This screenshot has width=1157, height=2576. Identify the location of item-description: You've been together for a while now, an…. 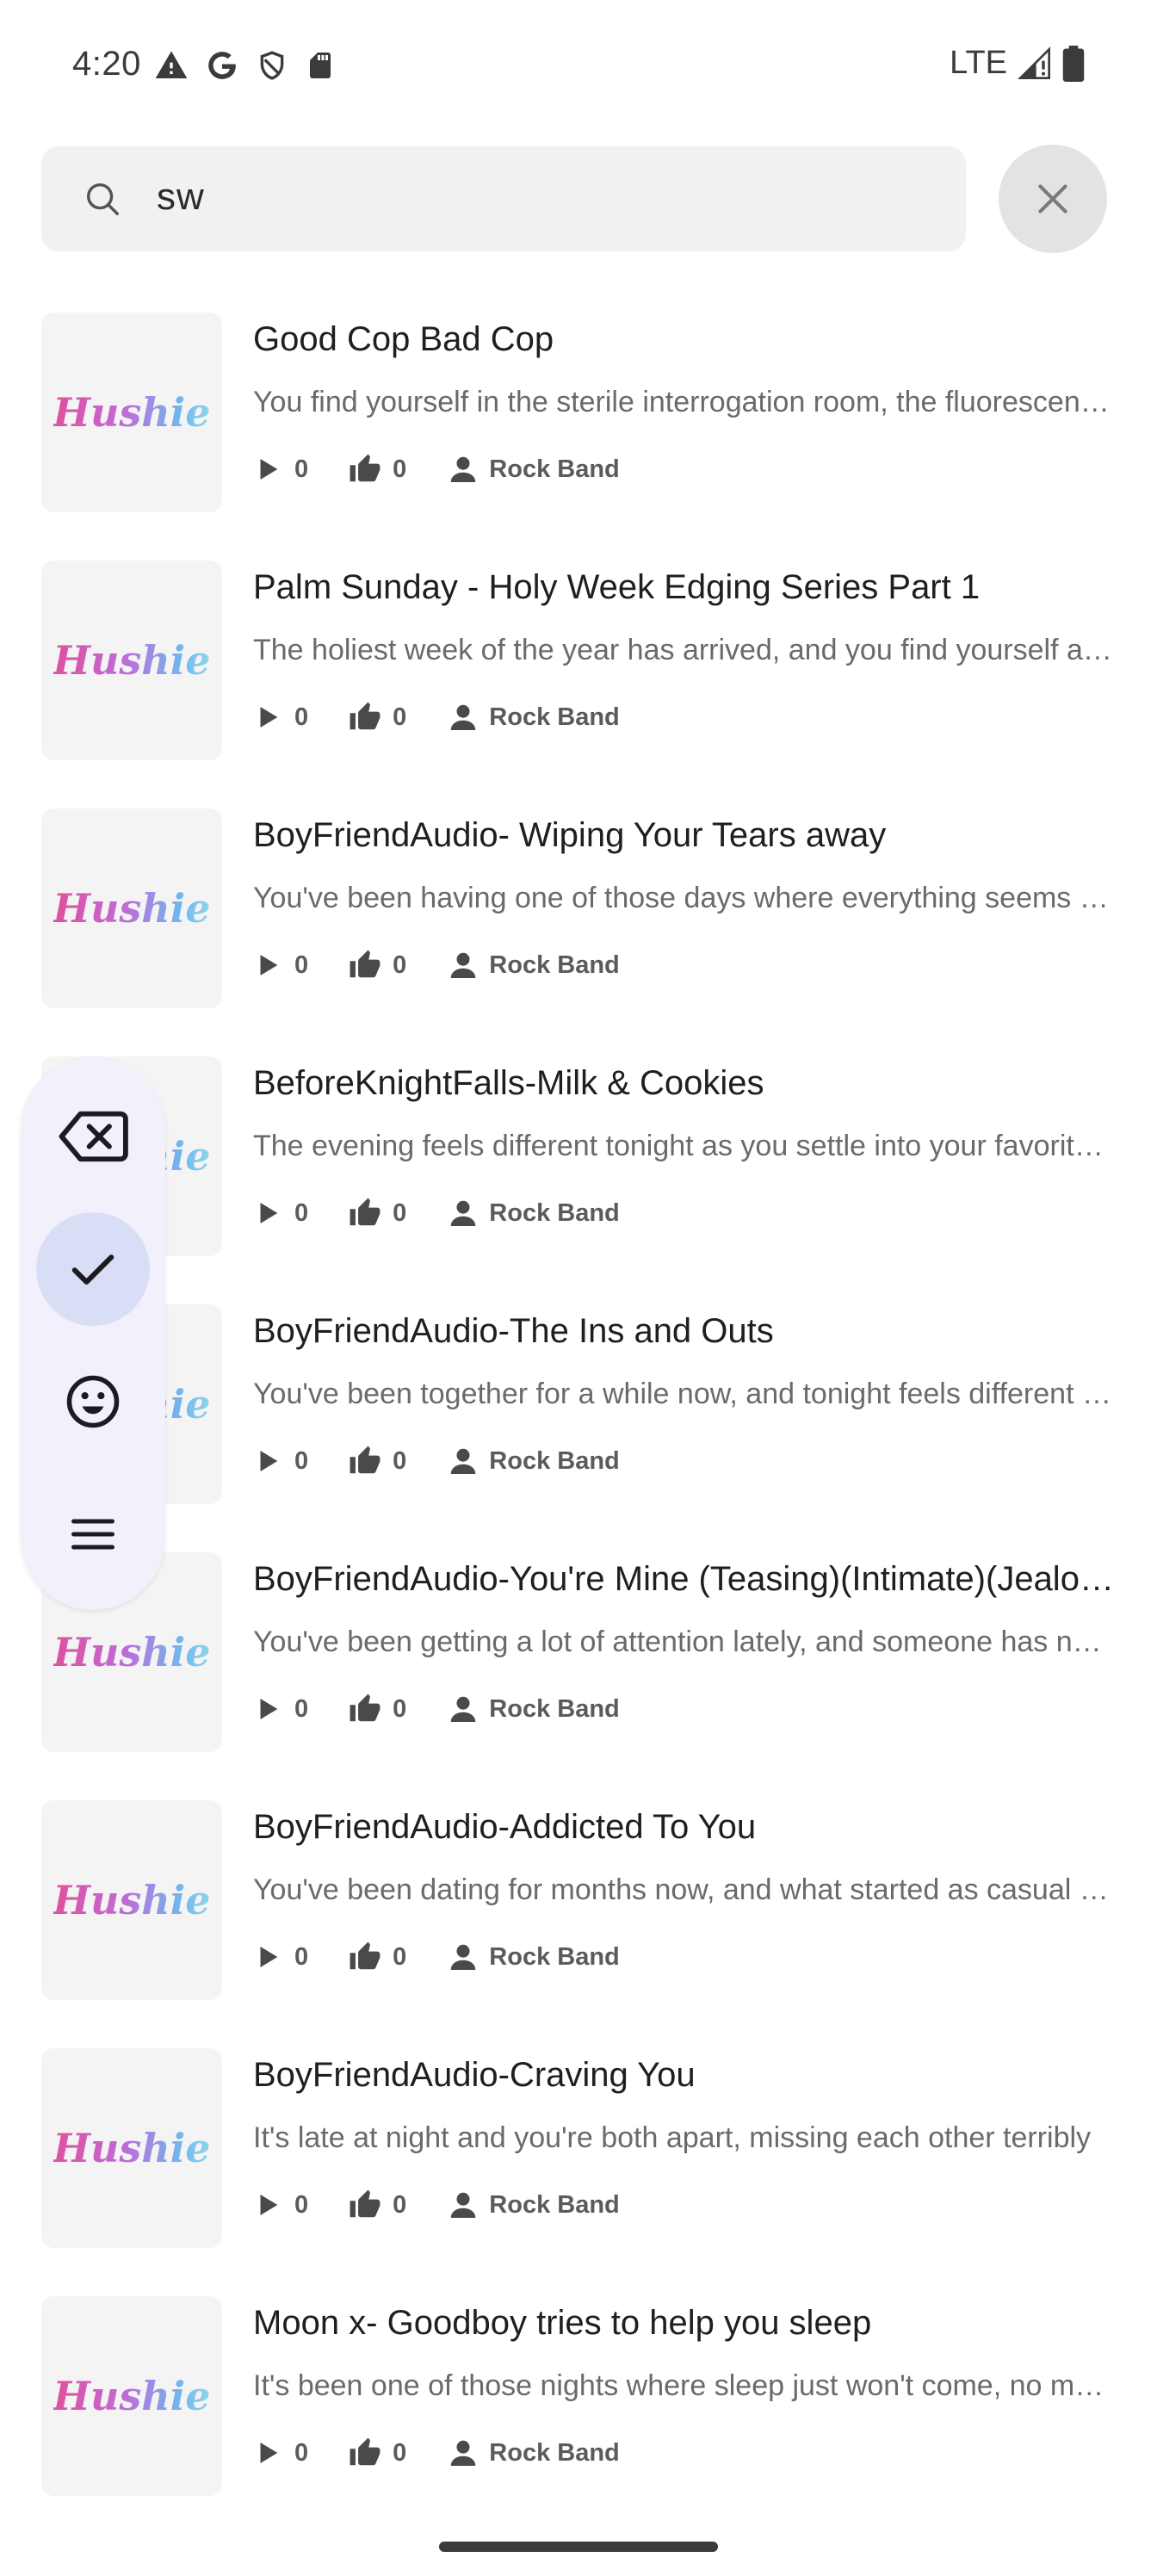
(684, 1394).